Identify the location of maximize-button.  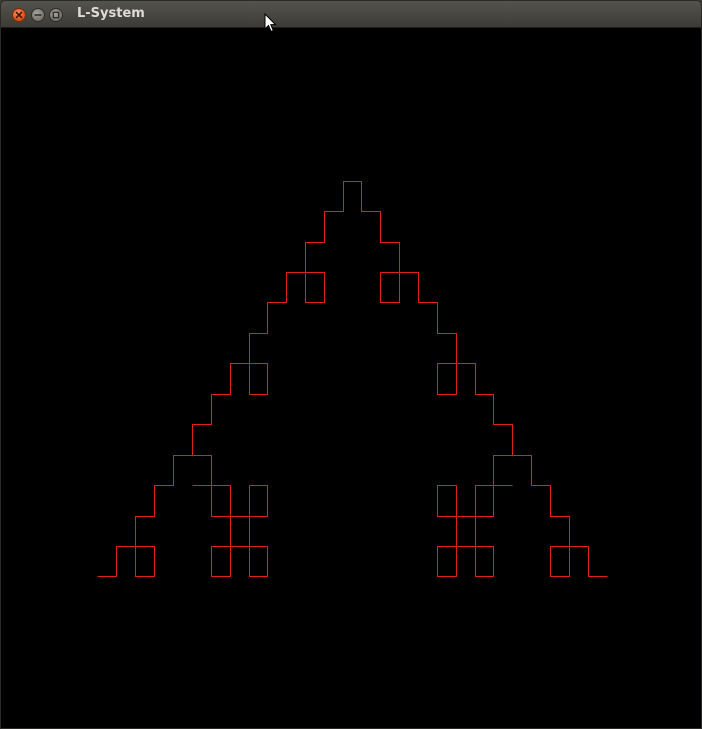
(56, 15).